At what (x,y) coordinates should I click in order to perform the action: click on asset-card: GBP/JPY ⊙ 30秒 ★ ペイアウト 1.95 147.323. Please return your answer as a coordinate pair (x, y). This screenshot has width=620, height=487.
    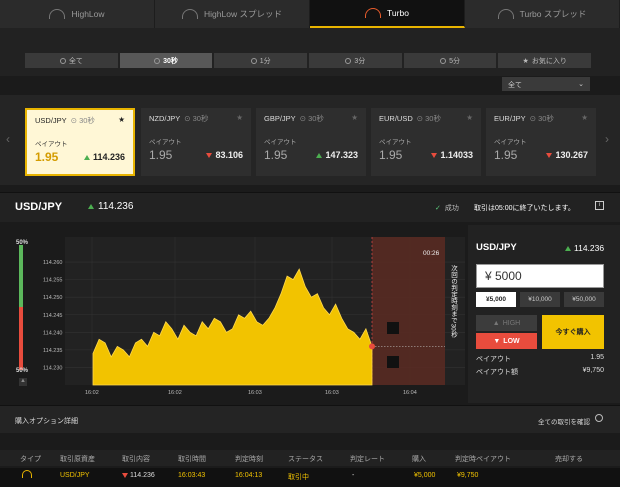
    Looking at the image, I should click on (311, 142).